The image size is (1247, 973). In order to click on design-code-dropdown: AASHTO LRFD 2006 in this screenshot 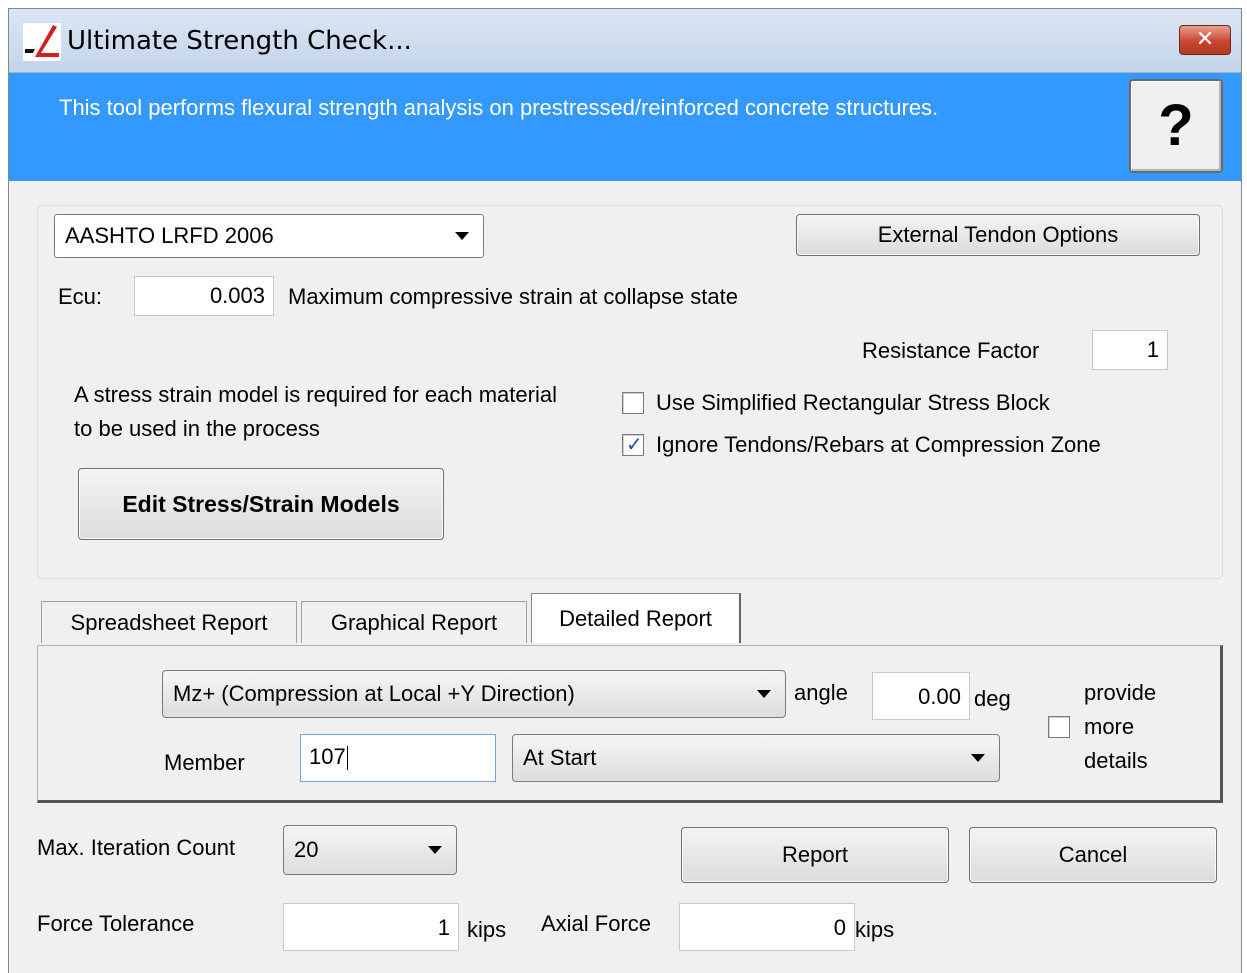, I will do `click(269, 236)`.